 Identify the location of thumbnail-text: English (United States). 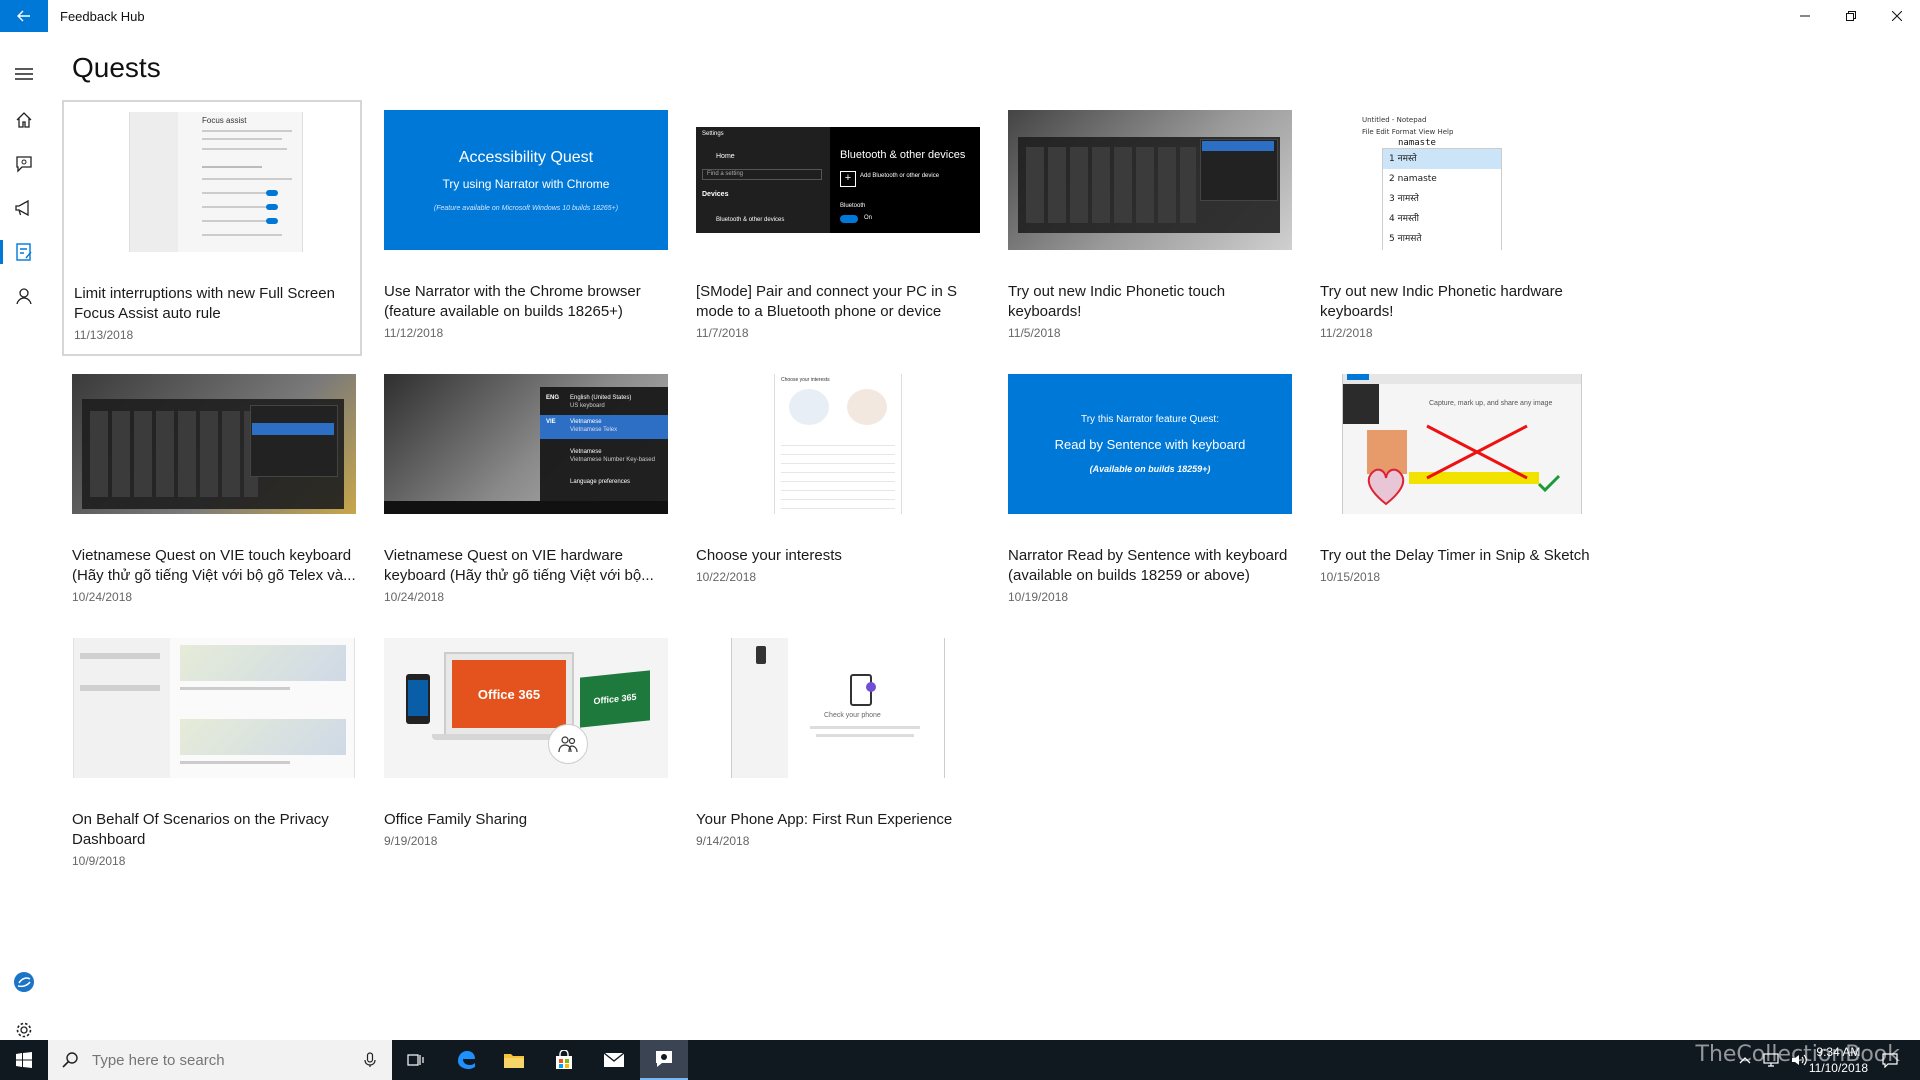
(601, 398).